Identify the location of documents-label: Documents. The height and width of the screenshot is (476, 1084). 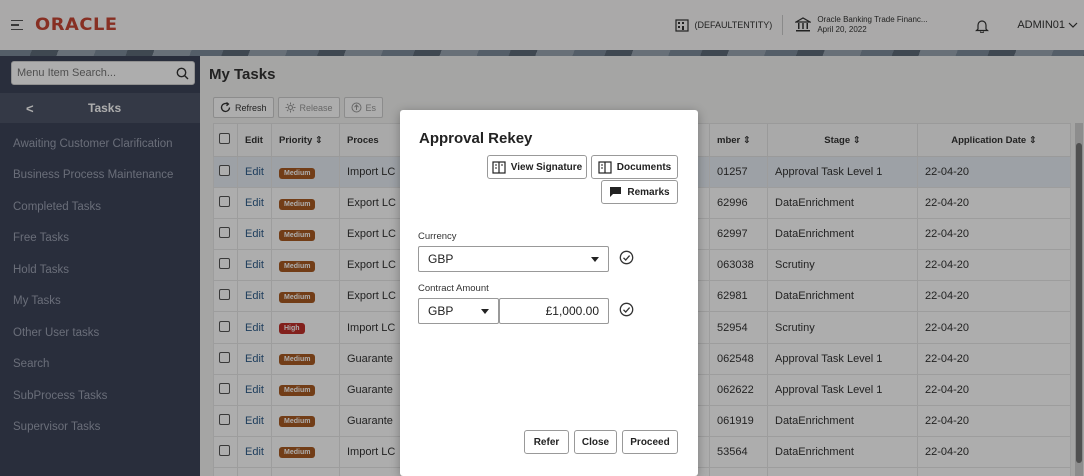
(644, 167).